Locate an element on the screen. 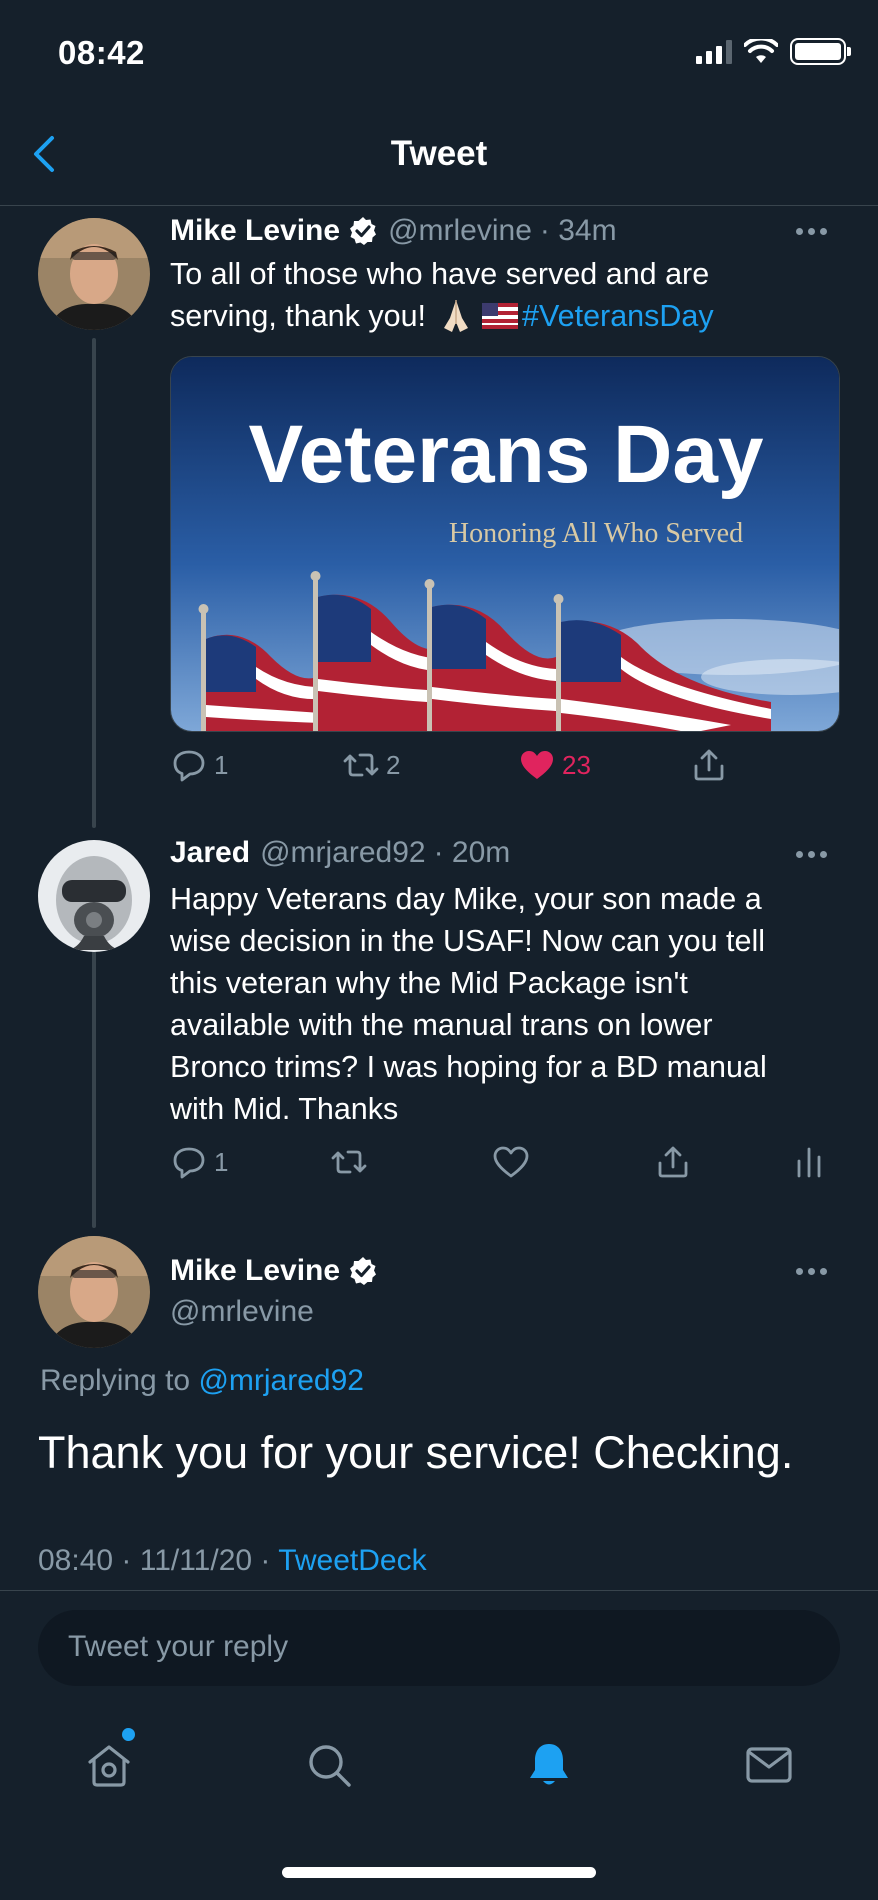 The image size is (878, 1900). author-handle: @mrjared92 is located at coordinates (343, 853).